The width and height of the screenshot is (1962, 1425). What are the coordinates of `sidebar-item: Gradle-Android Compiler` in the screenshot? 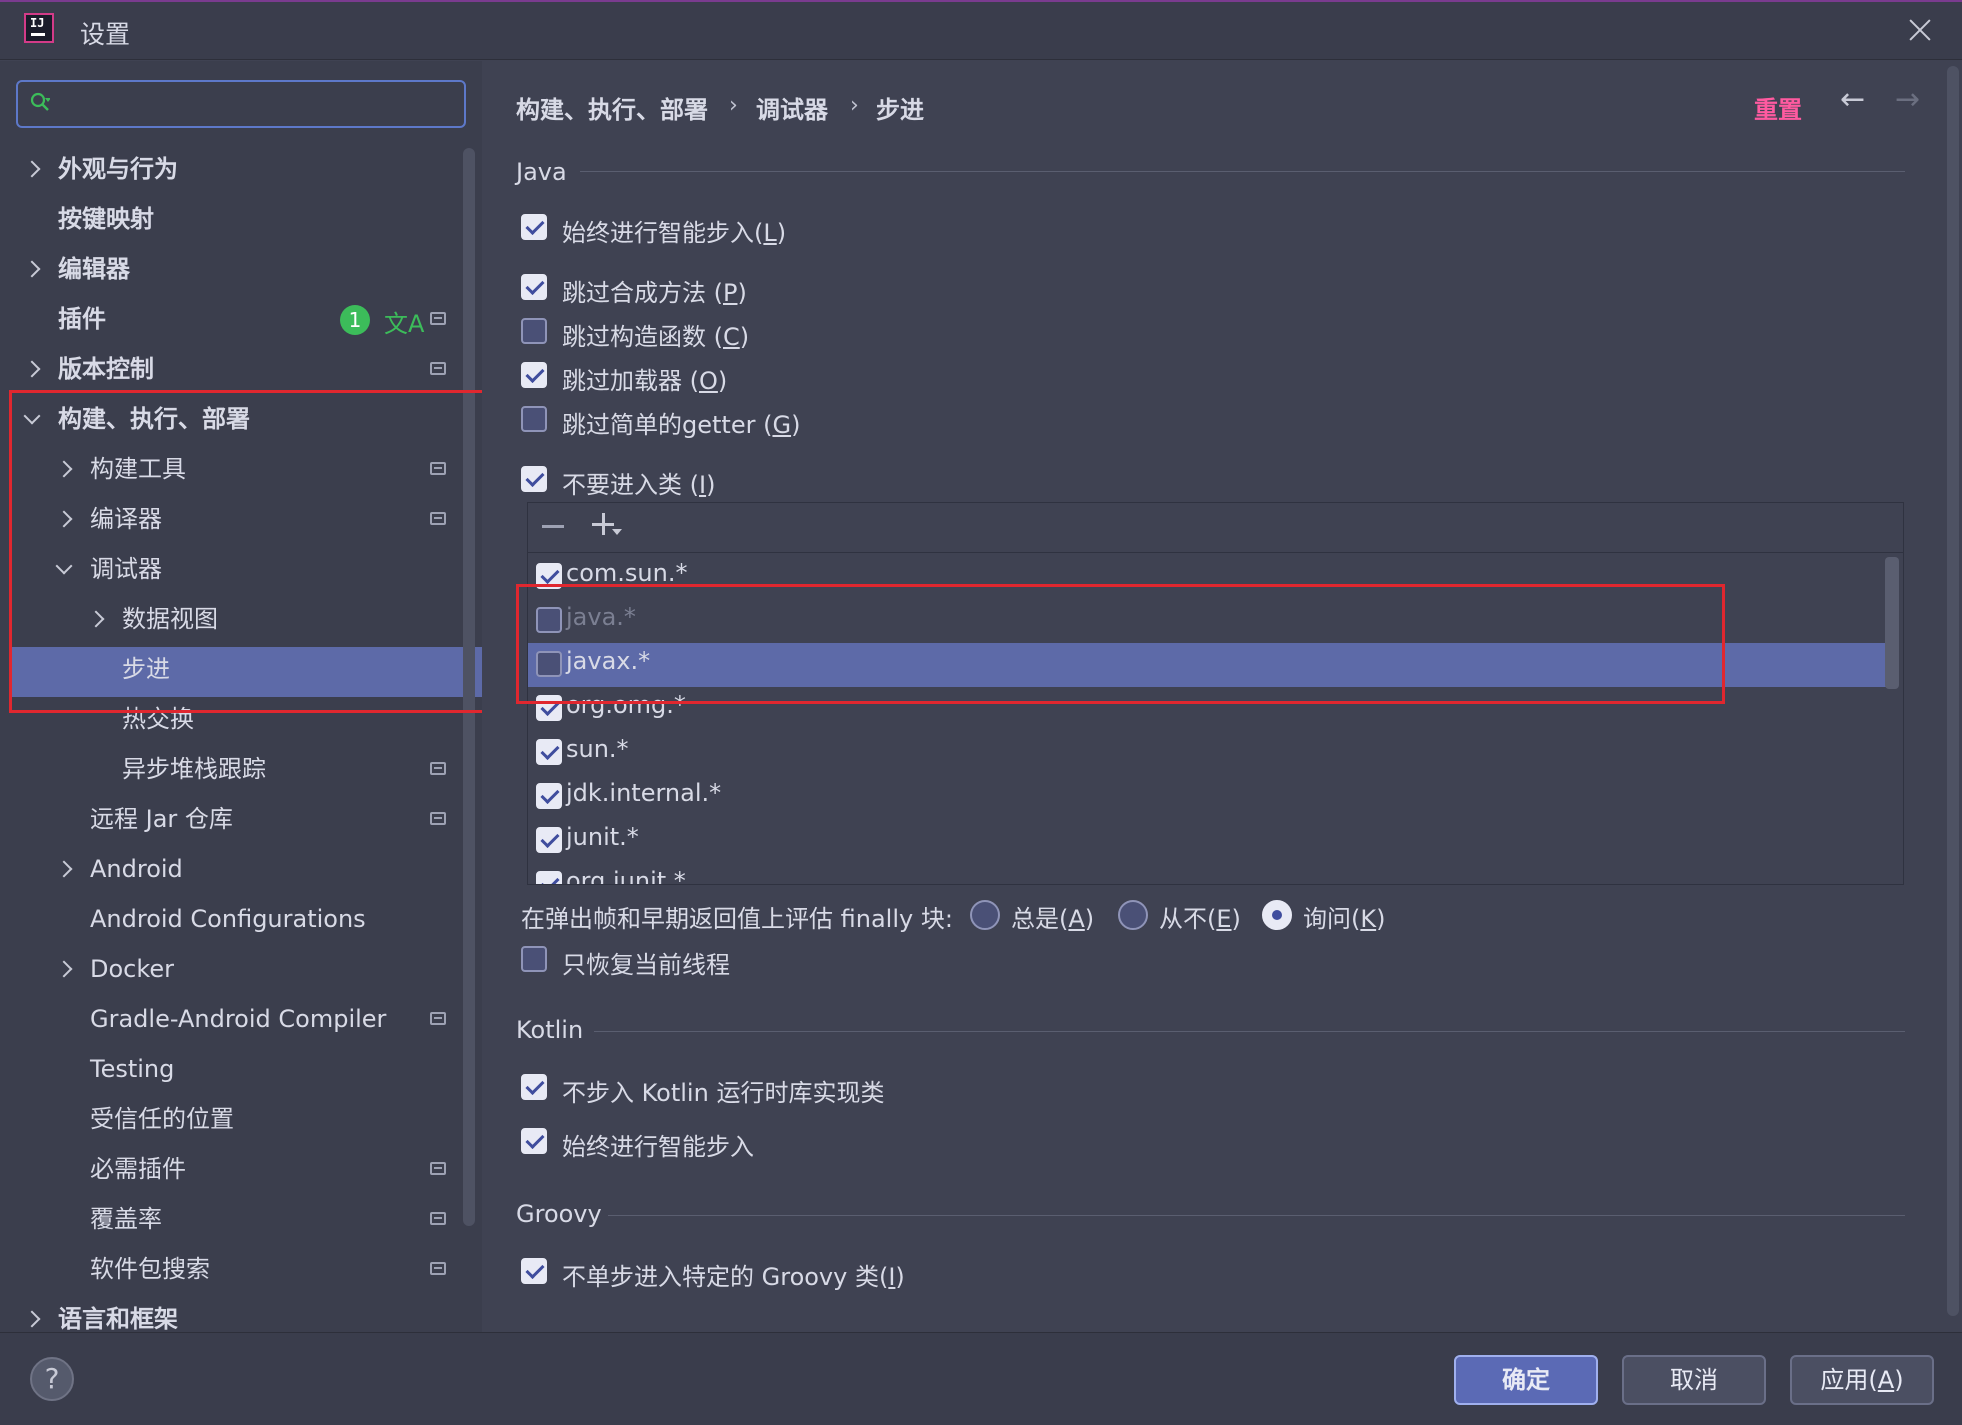 It's located at (230, 1019).